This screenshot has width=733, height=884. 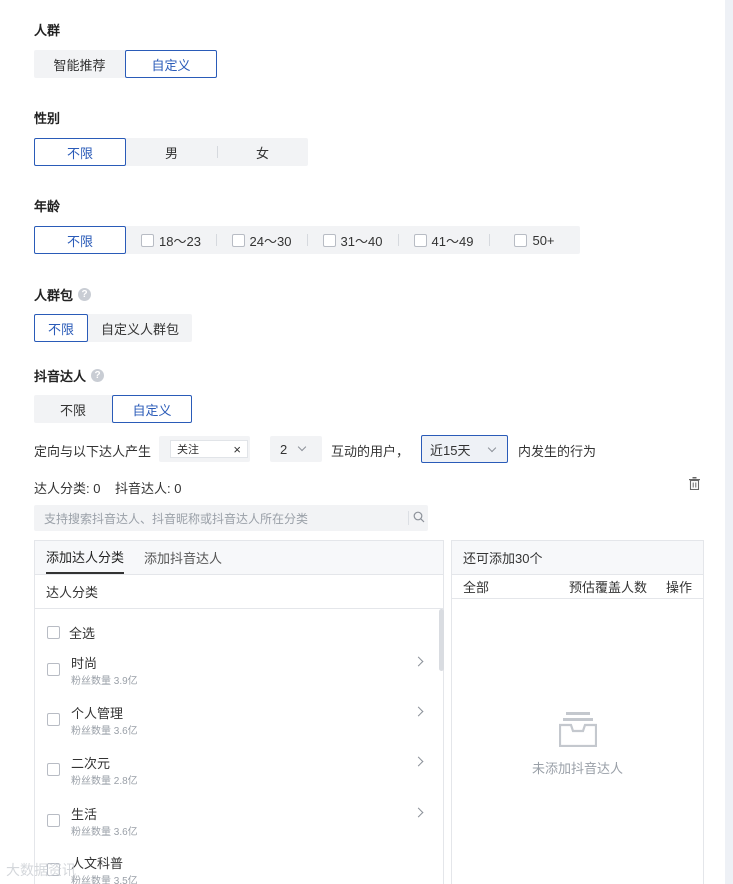 What do you see at coordinates (84, 814) in the screenshot?
I see `item-name: 生活` at bounding box center [84, 814].